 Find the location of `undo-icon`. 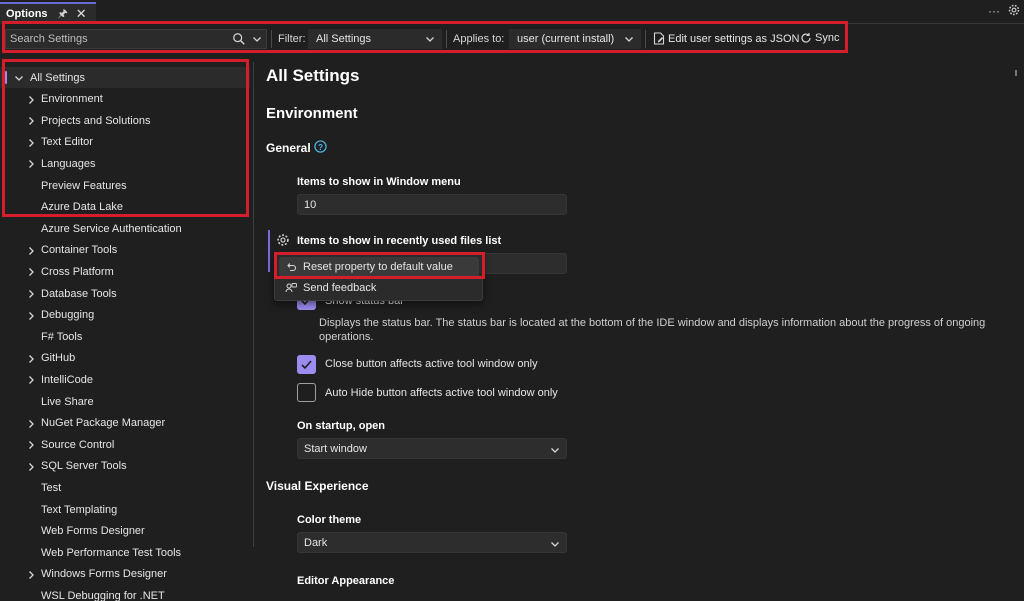

undo-icon is located at coordinates (292, 267).